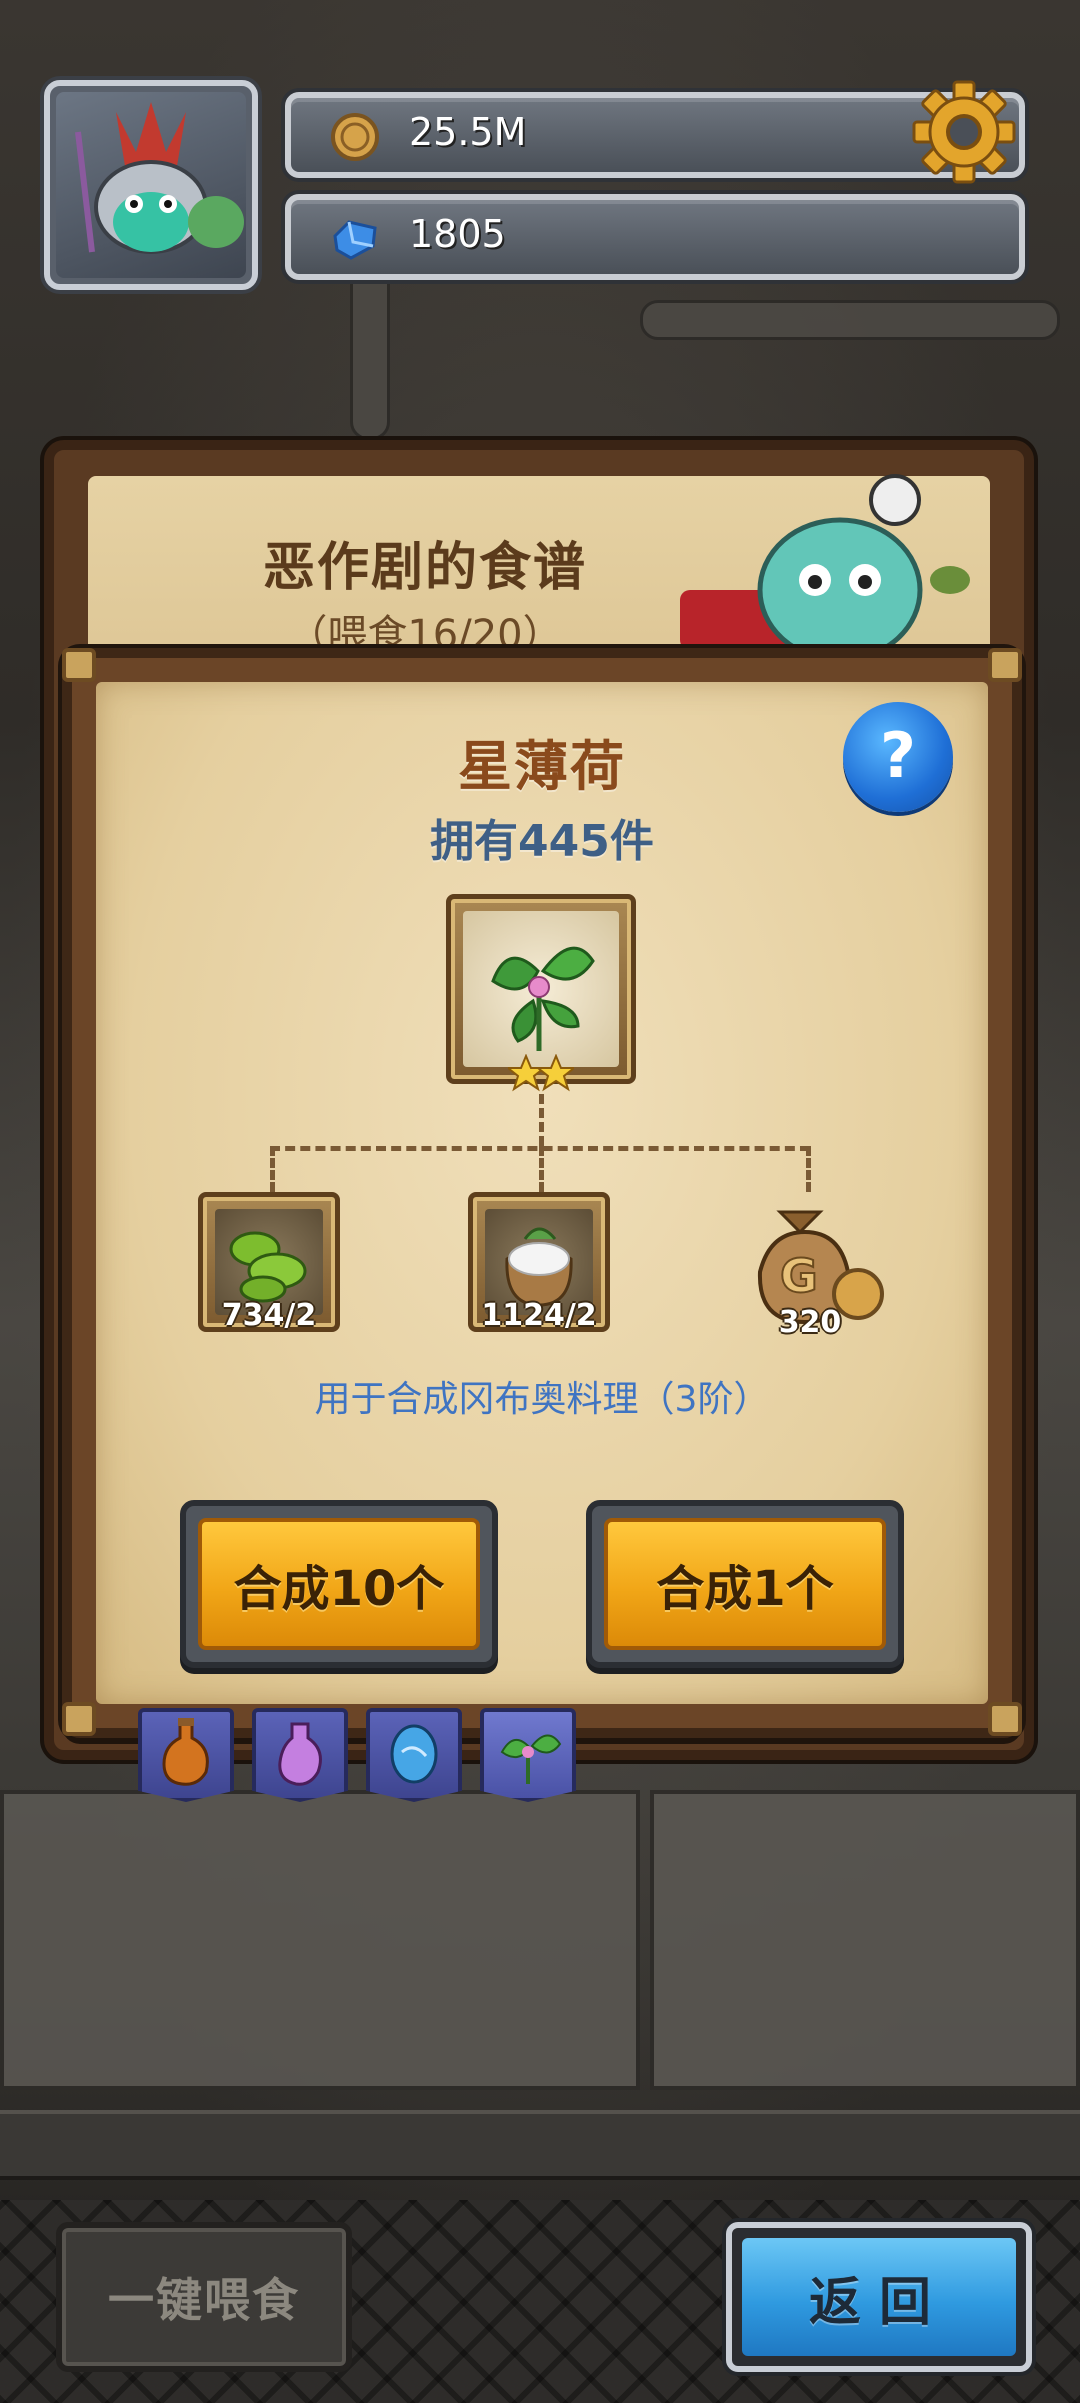  I want to click on background-rail, so click(540, 2145).